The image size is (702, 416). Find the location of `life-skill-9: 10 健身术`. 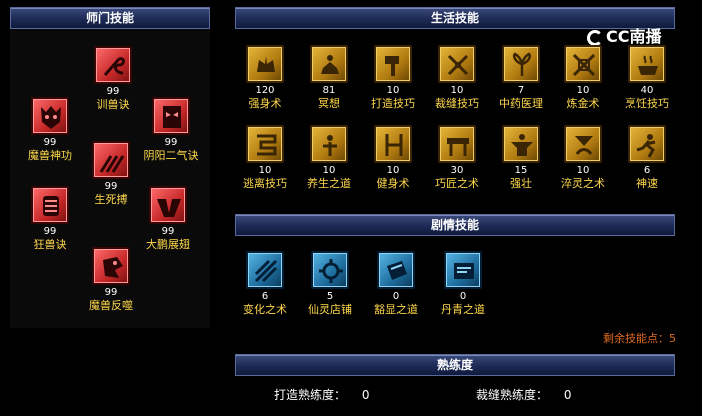

life-skill-9: 10 健身术 is located at coordinates (393, 158).